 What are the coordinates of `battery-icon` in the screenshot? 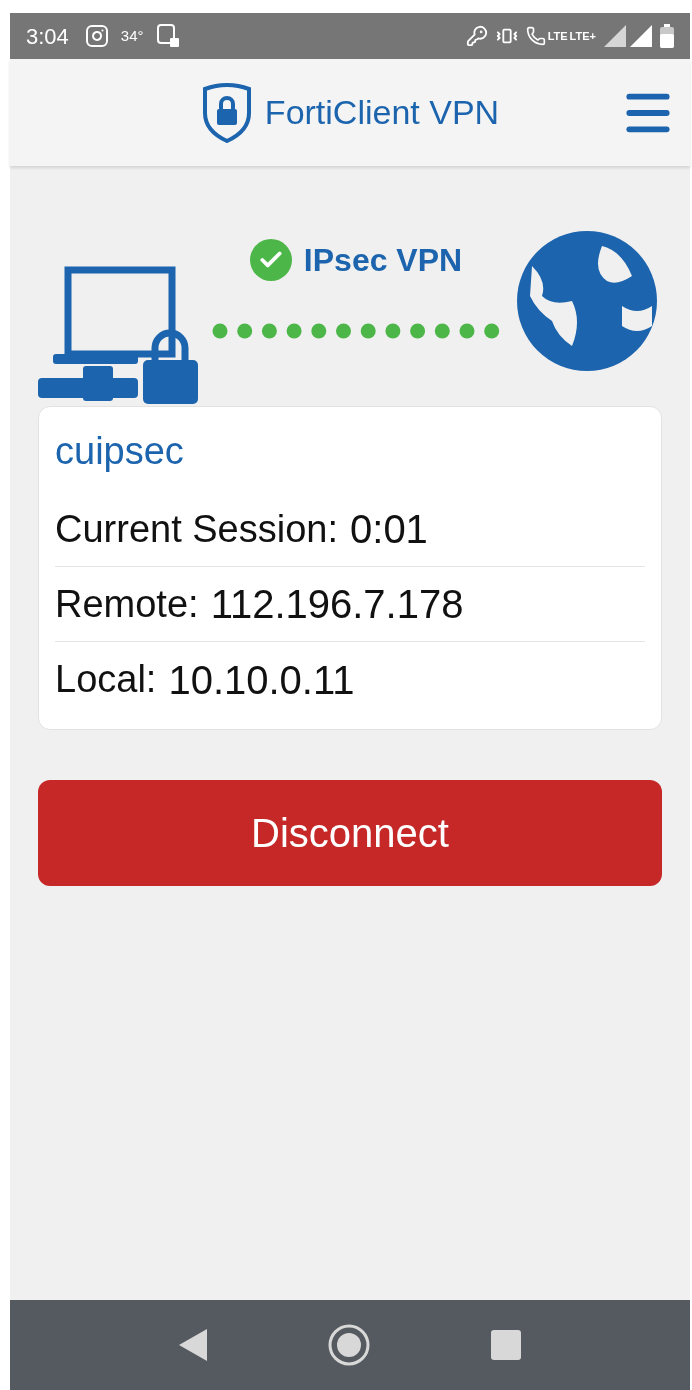 It's located at (667, 36).